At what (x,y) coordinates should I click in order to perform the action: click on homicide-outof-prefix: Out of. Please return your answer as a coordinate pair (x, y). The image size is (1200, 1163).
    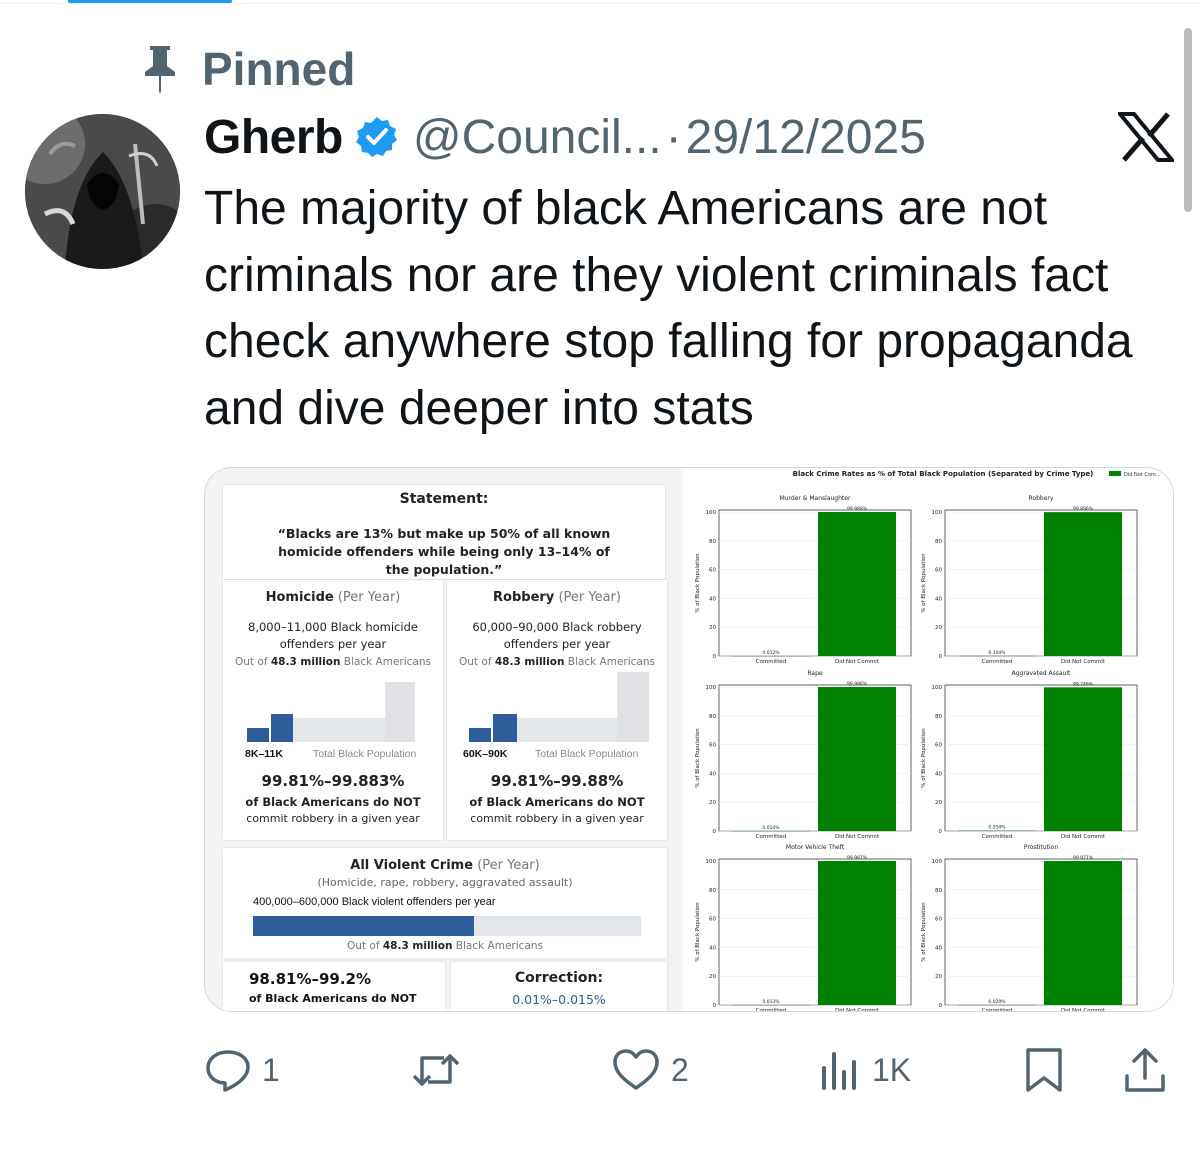
    Looking at the image, I should click on (253, 662).